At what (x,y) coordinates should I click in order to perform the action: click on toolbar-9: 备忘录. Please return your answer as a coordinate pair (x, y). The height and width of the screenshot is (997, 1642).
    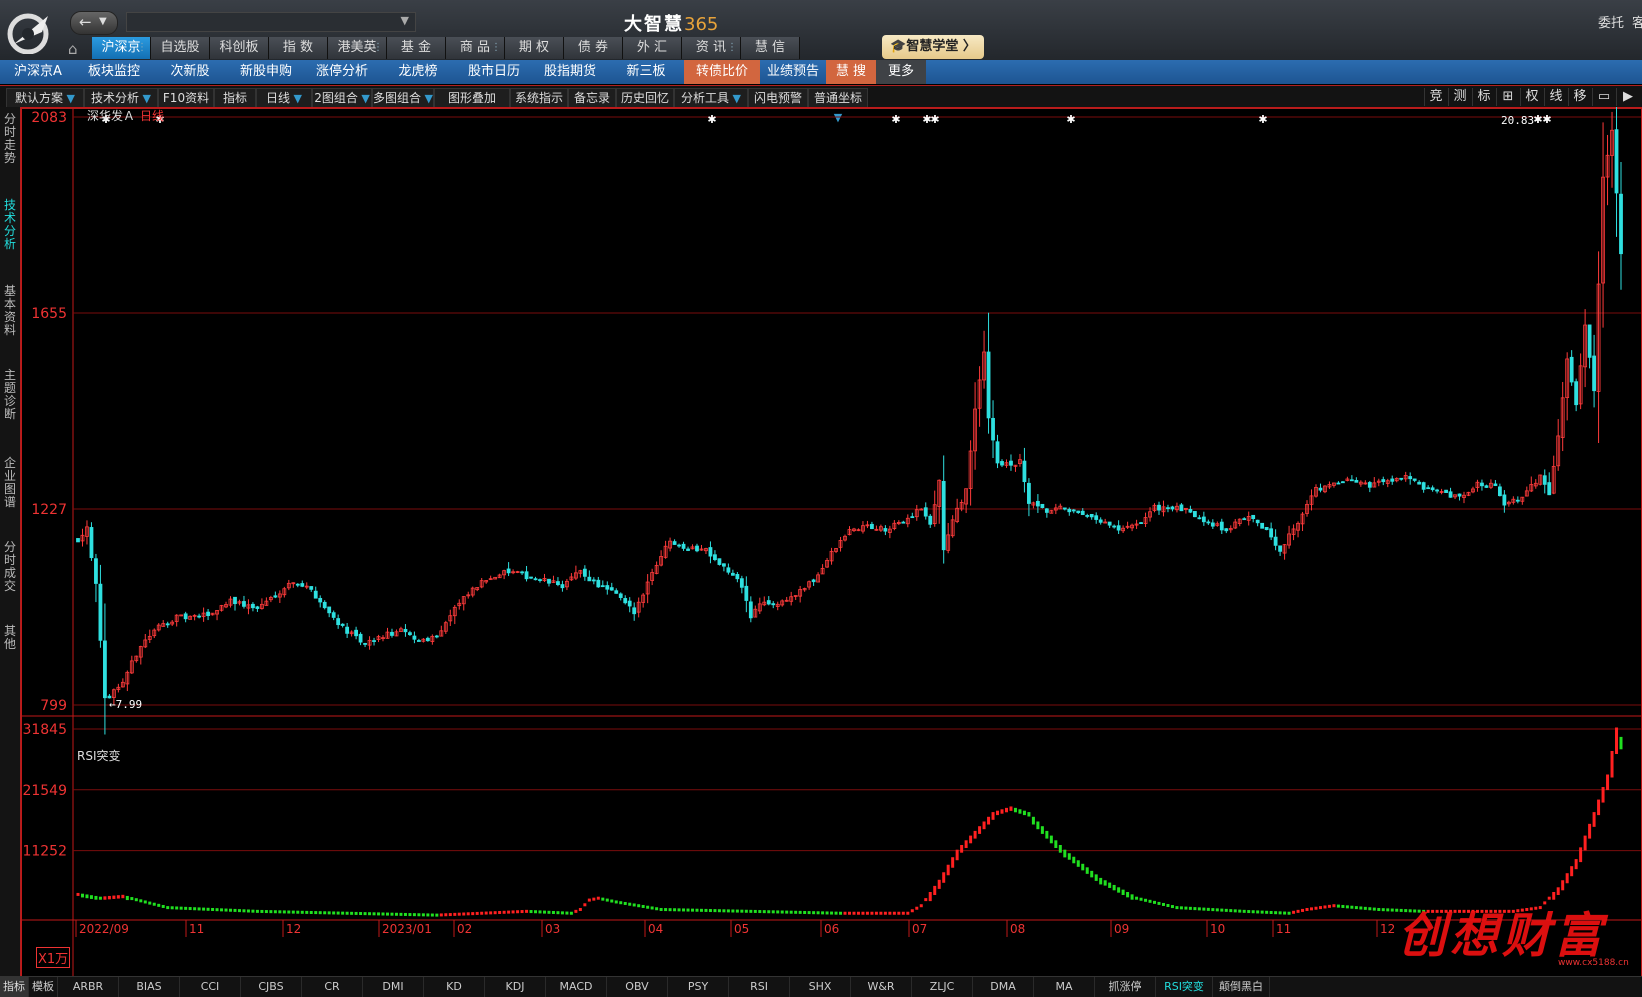
    Looking at the image, I should click on (592, 98).